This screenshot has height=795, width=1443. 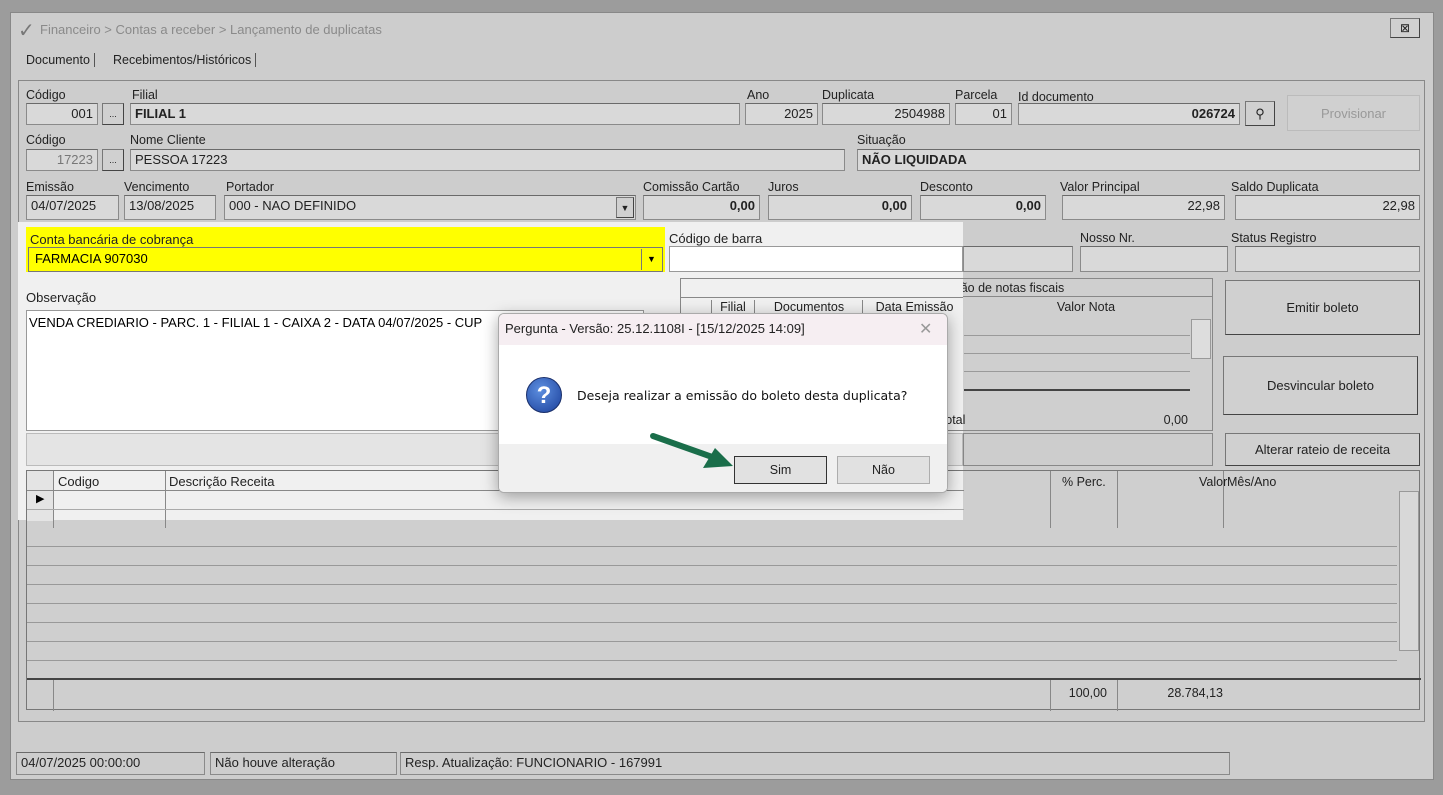 I want to click on juros-field: 0,00, so click(x=840, y=207).